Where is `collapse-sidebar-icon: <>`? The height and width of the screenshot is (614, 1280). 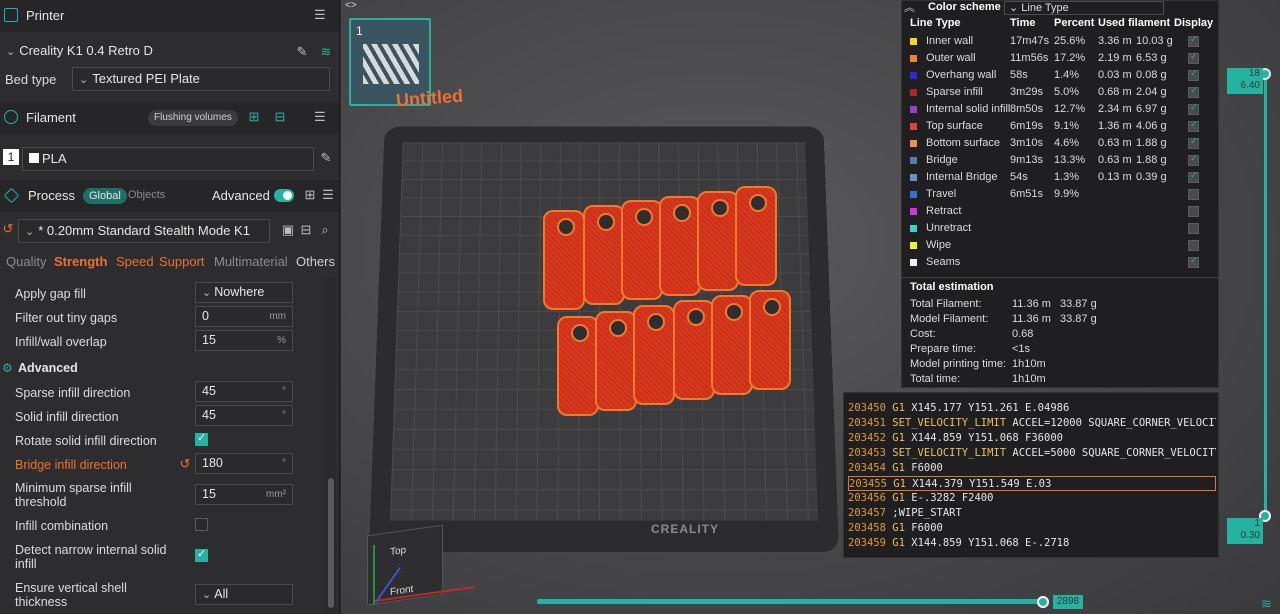
collapse-sidebar-icon: <> is located at coordinates (354, 6).